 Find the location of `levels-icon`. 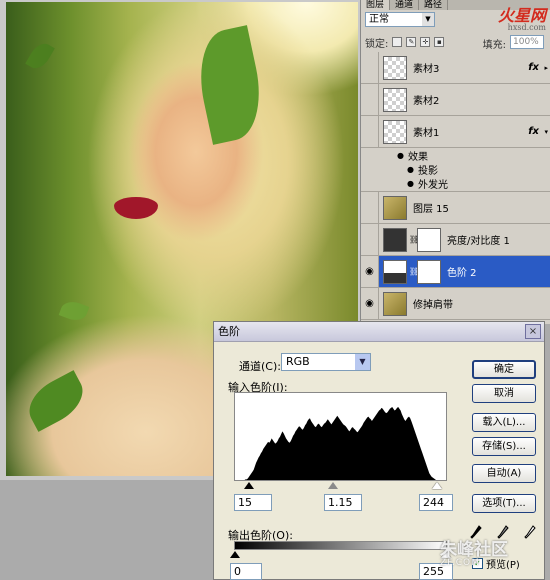

levels-icon is located at coordinates (395, 271).